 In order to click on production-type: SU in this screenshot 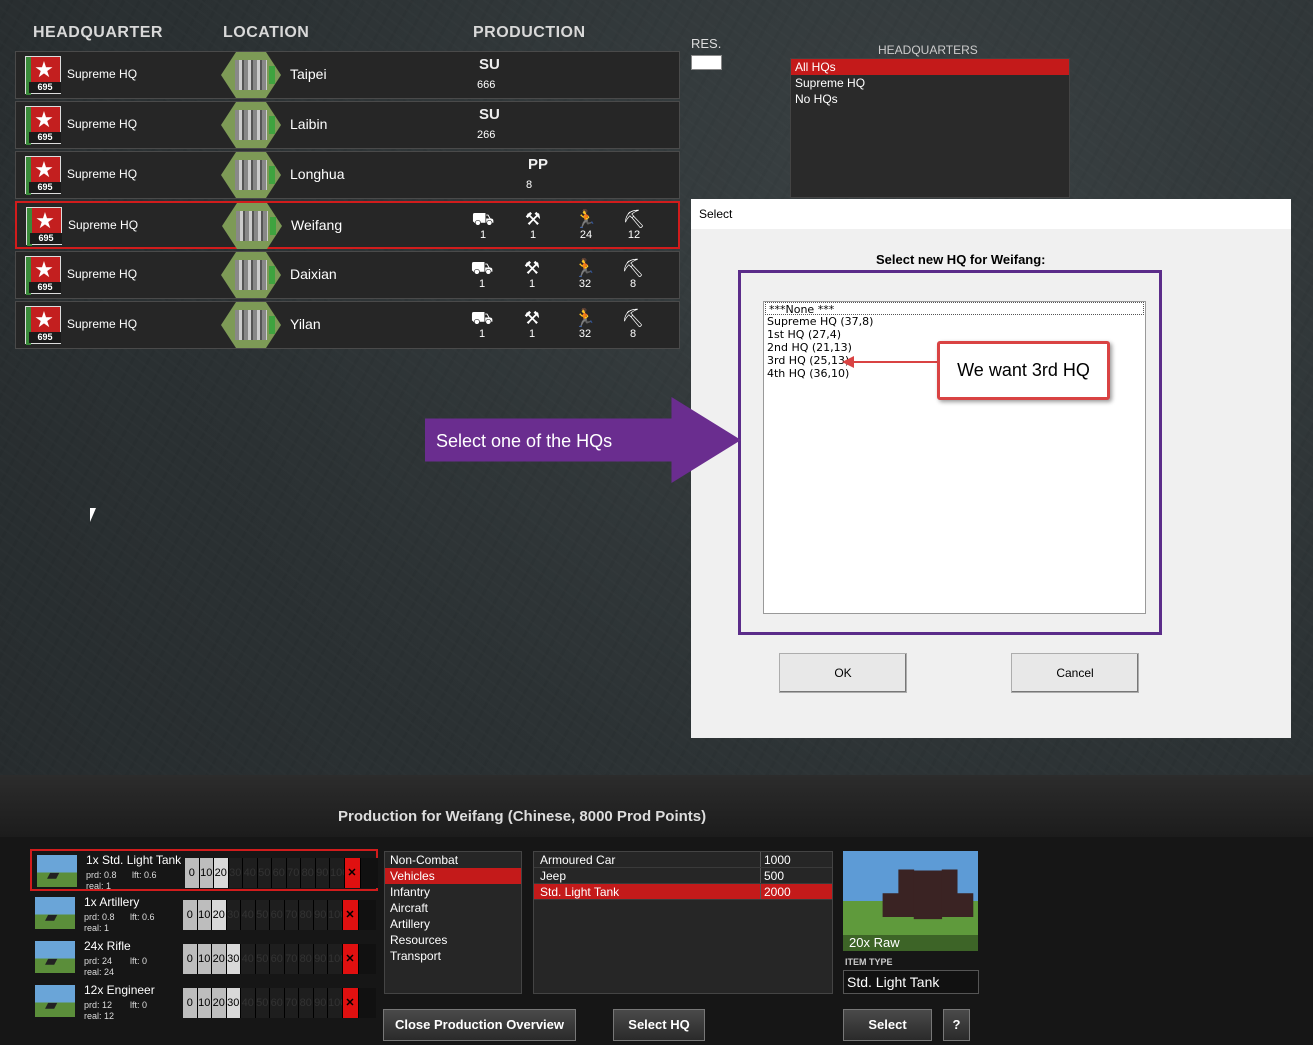, I will do `click(489, 114)`.